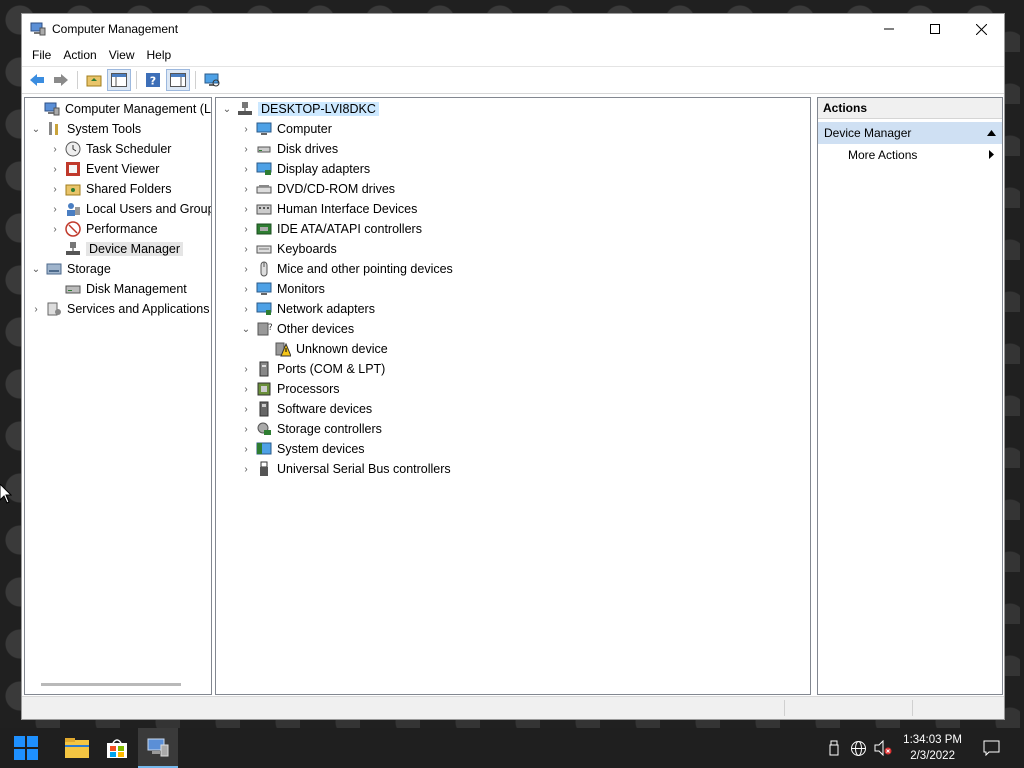 The width and height of the screenshot is (1024, 768). Describe the element at coordinates (321, 449) in the screenshot. I see `device-category-label: System devices` at that location.